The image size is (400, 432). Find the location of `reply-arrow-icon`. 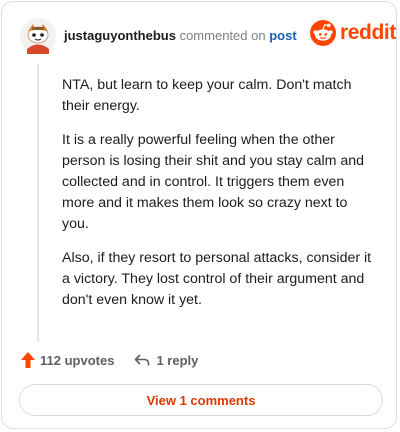

reply-arrow-icon is located at coordinates (142, 360).